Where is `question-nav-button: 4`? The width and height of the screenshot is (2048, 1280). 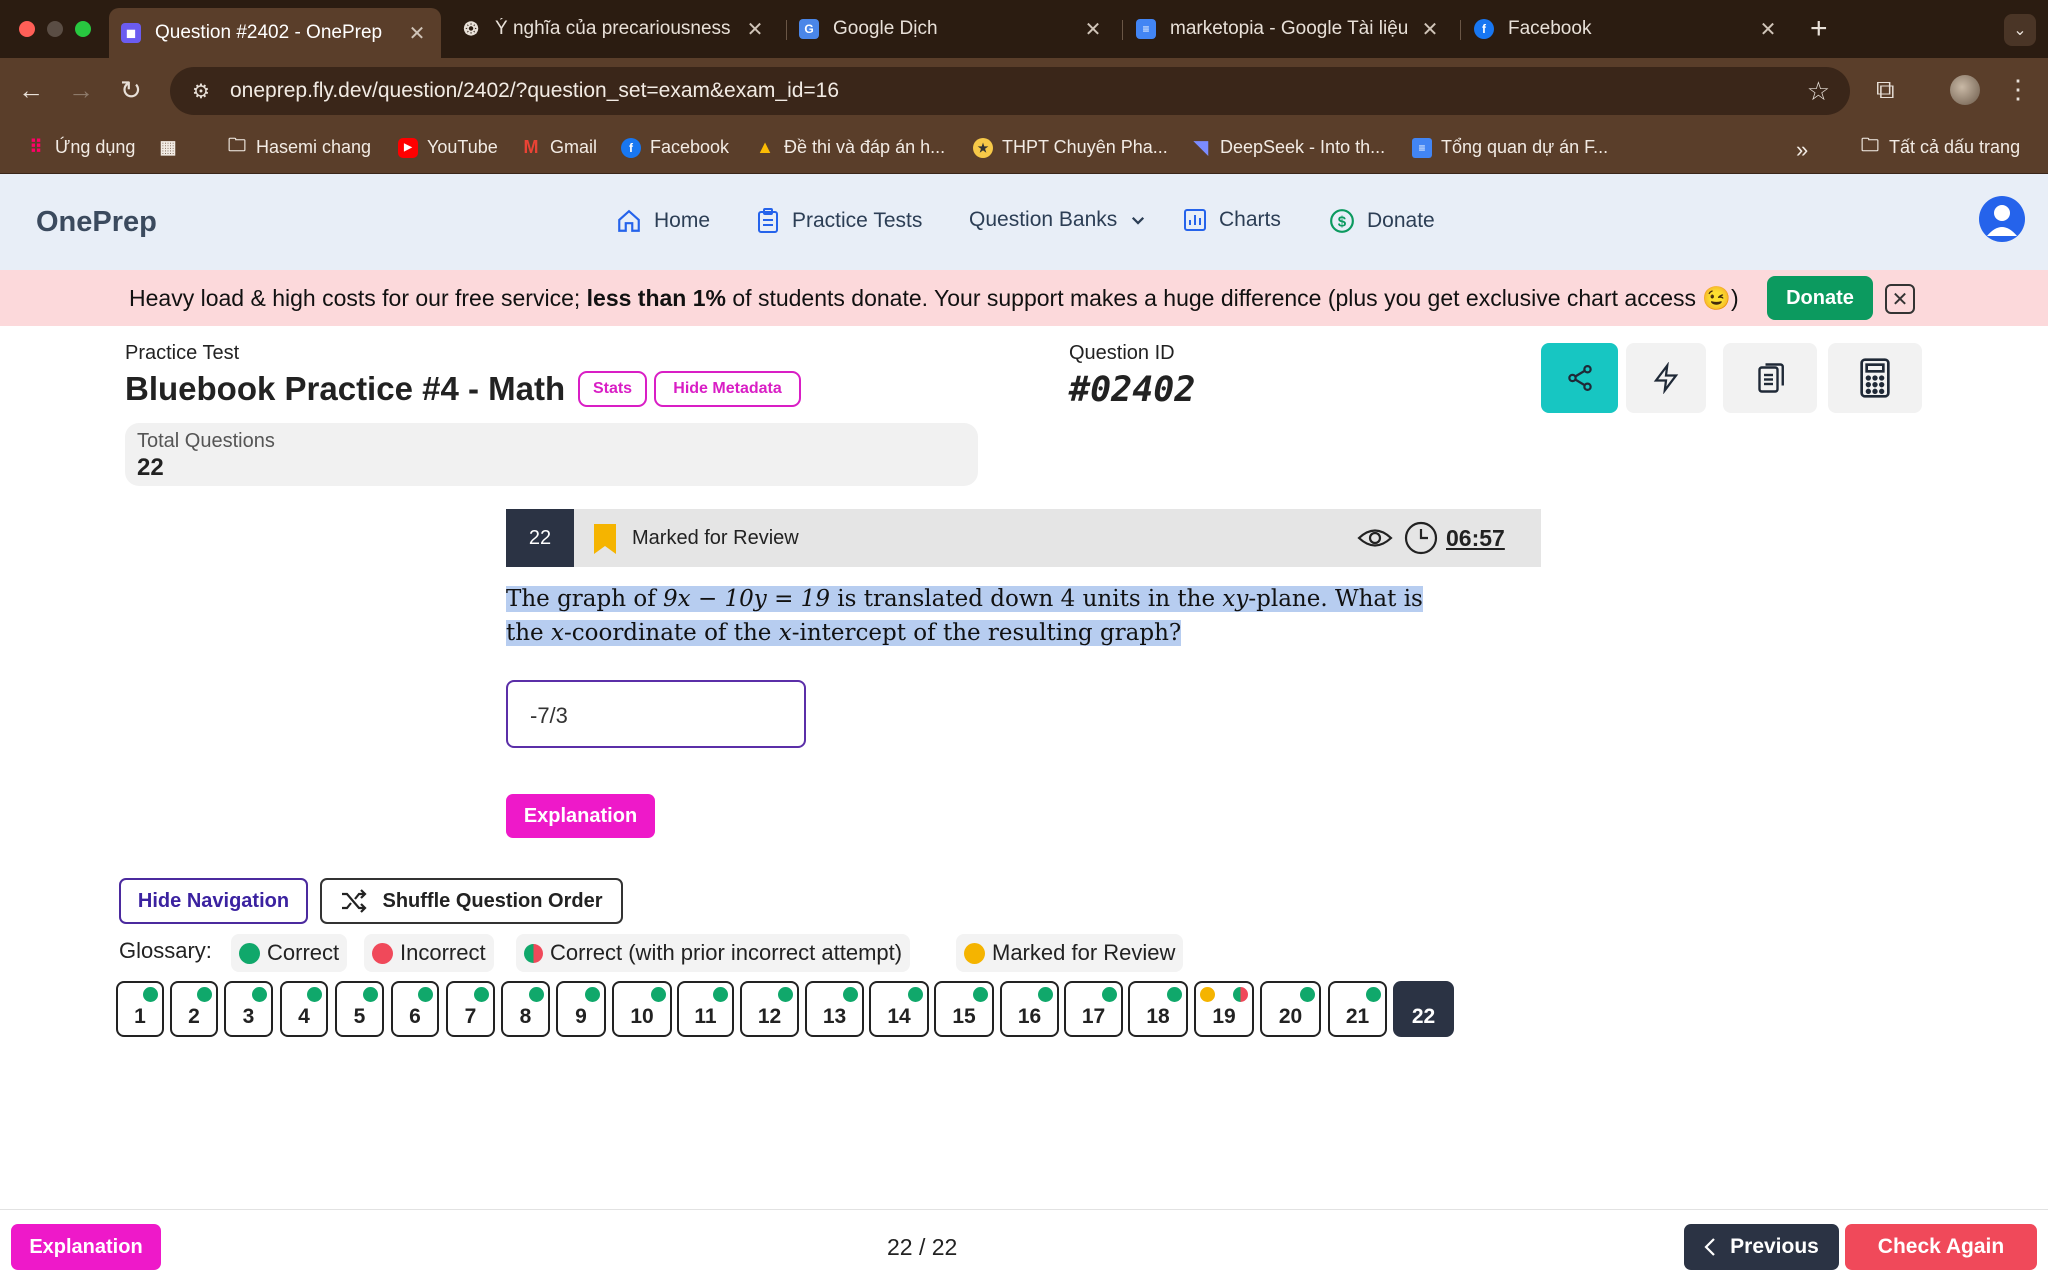
question-nav-button: 4 is located at coordinates (304, 1009).